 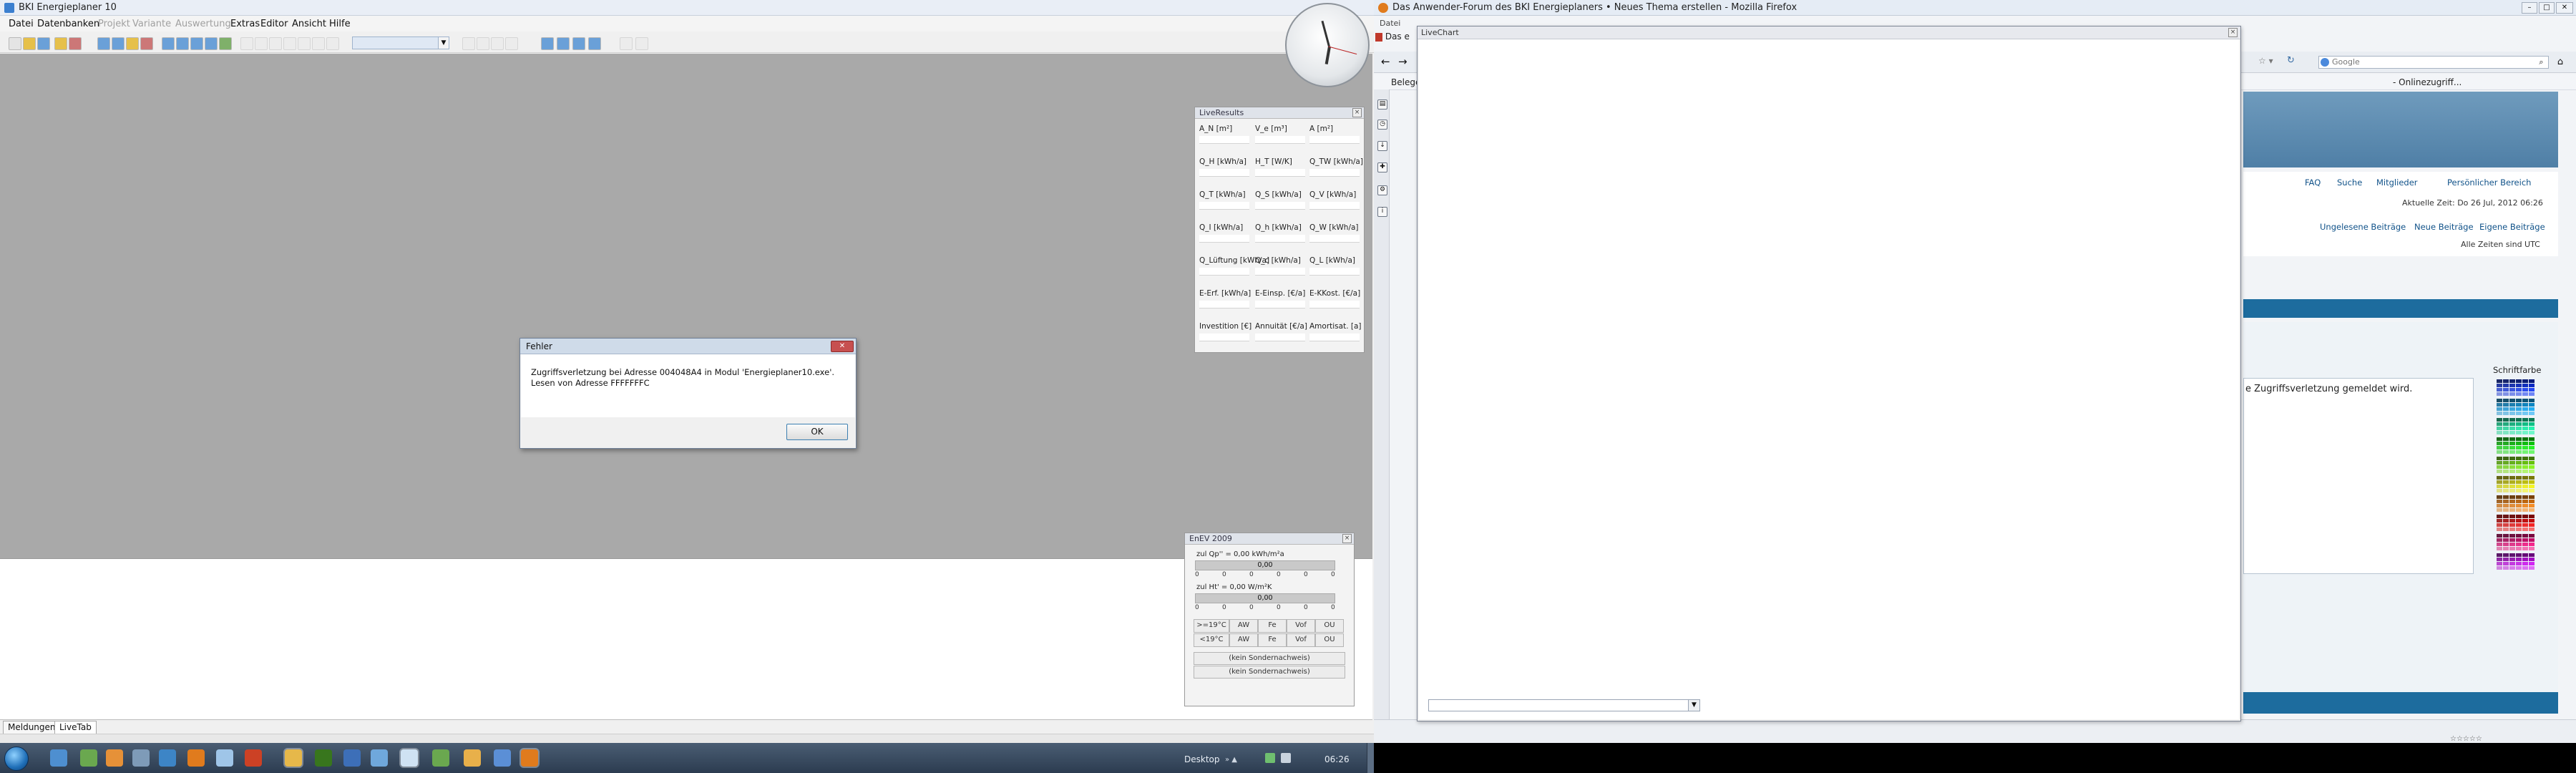 What do you see at coordinates (1382, 125) in the screenshot?
I see `history-icon: ◷` at bounding box center [1382, 125].